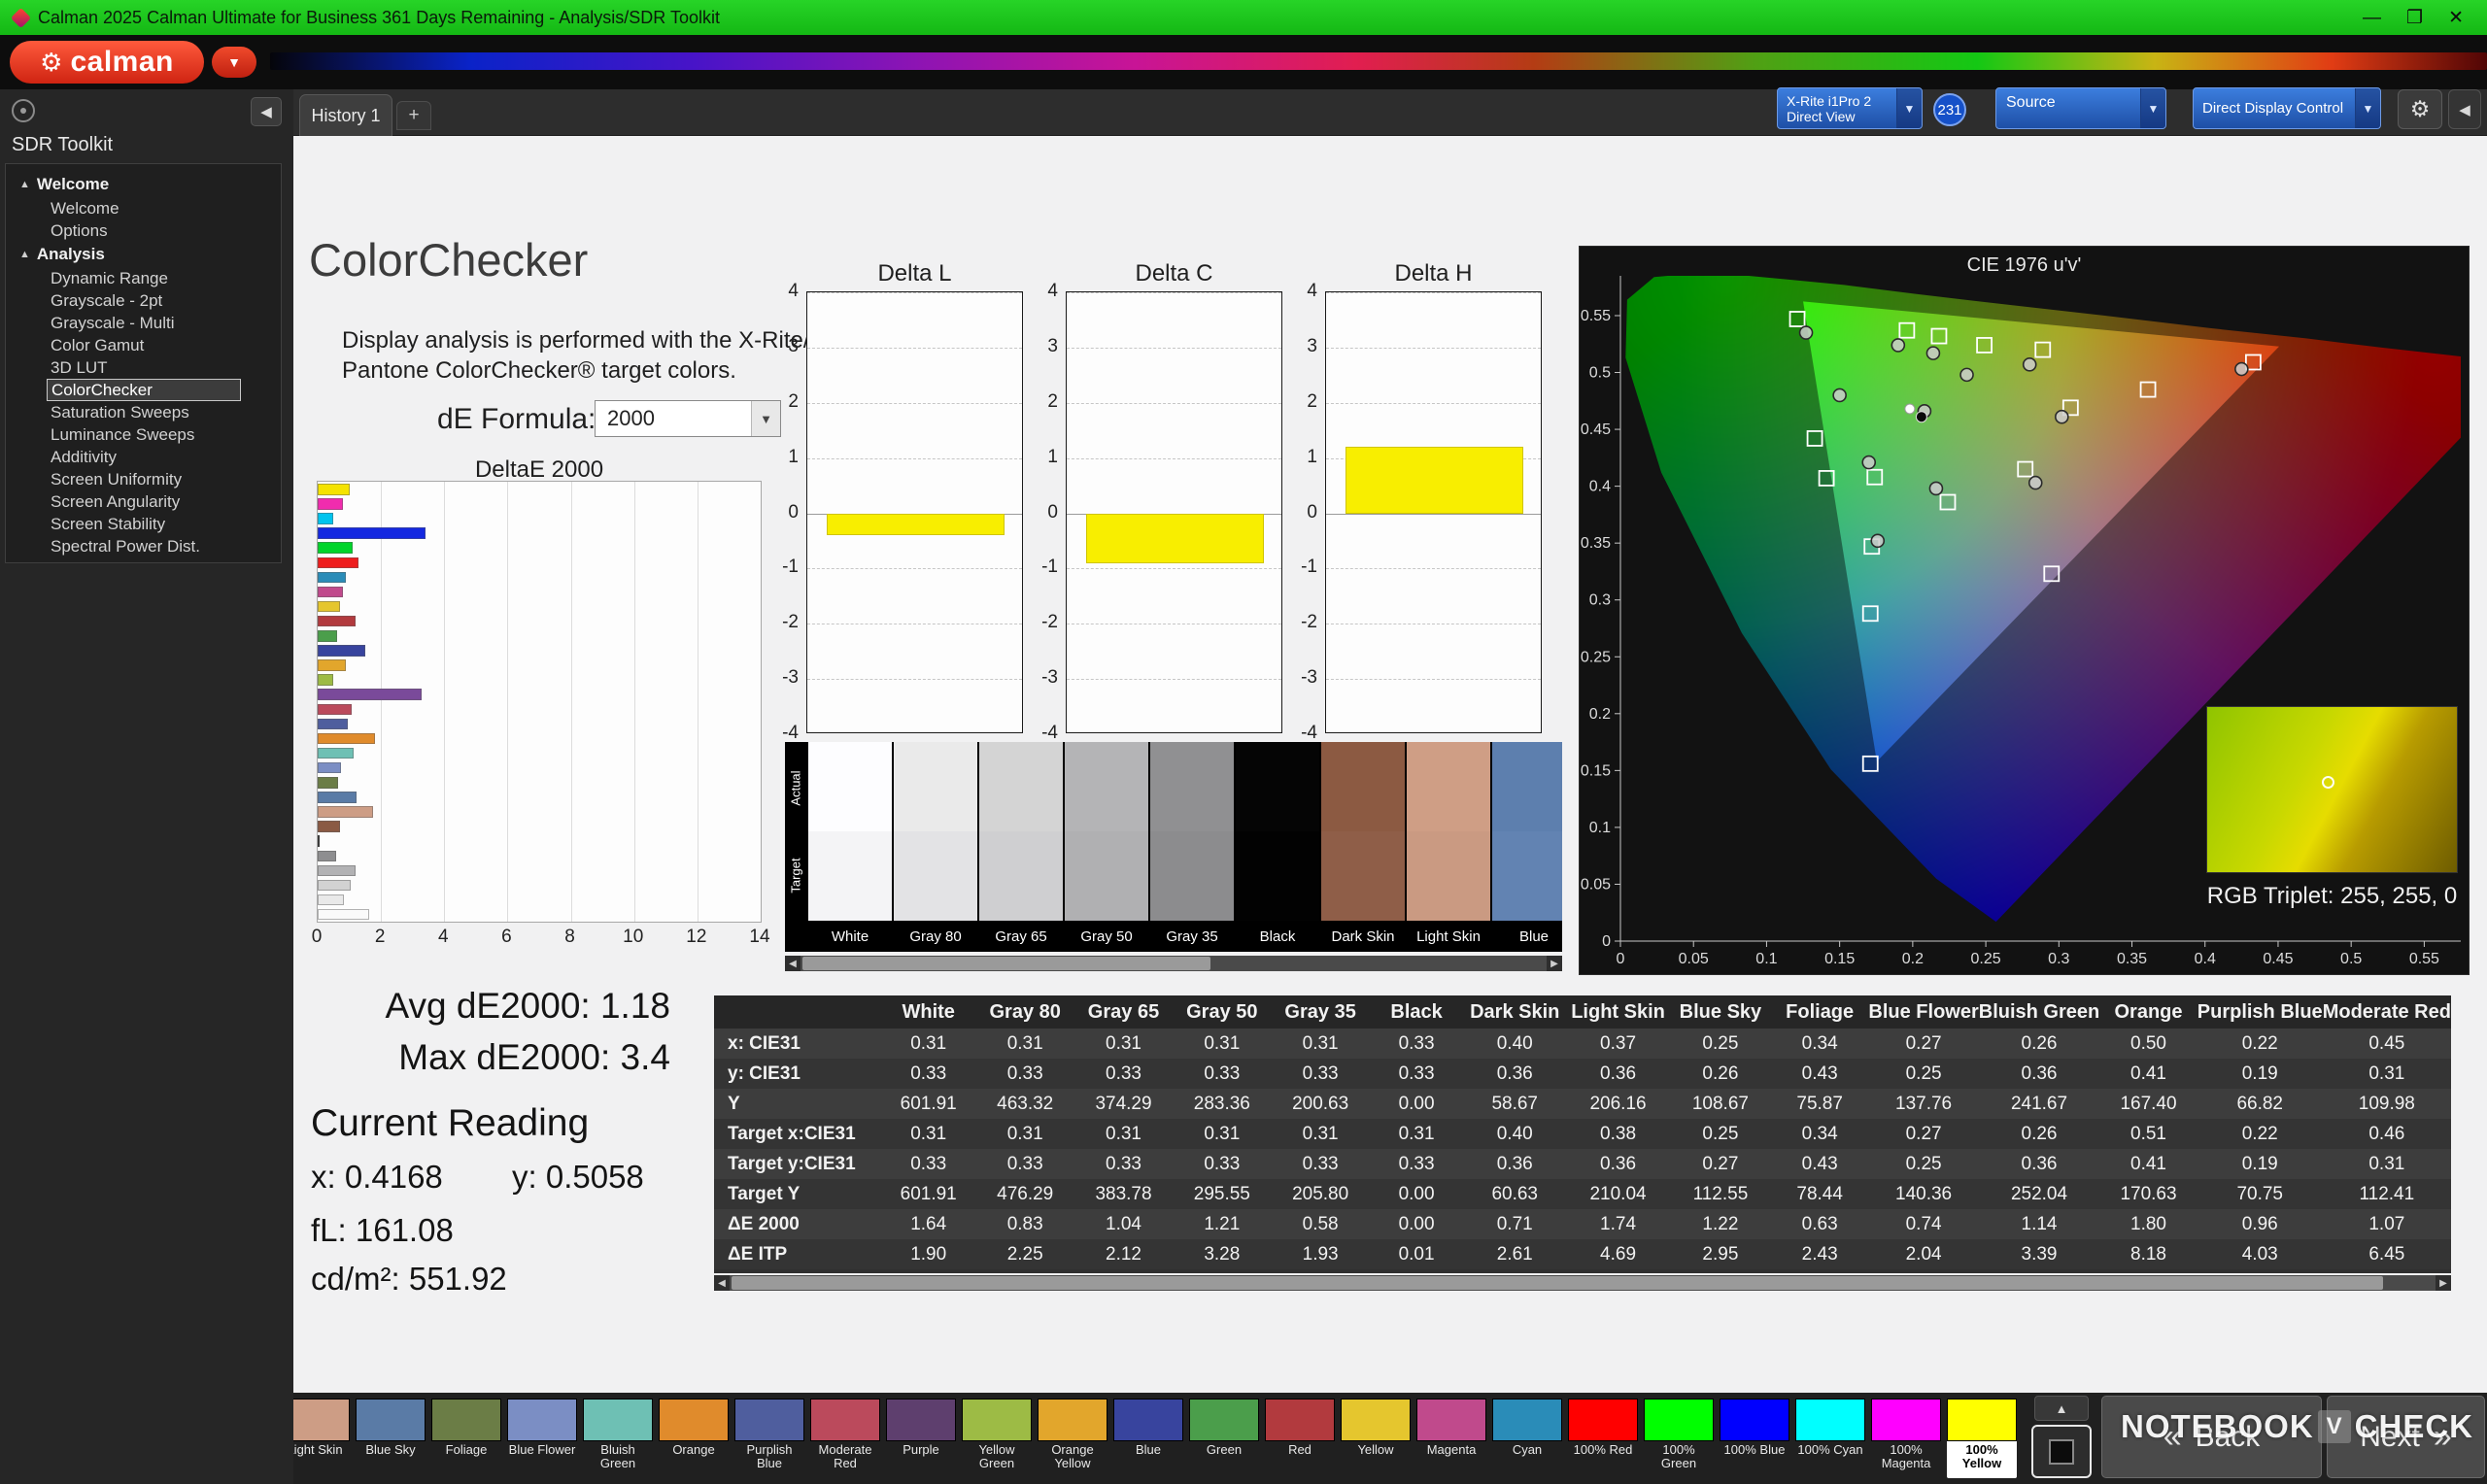 The height and width of the screenshot is (1484, 2487). Describe the element at coordinates (2287, 108) in the screenshot. I see `display-control-dropdown: Direct Display Control ▼` at that location.